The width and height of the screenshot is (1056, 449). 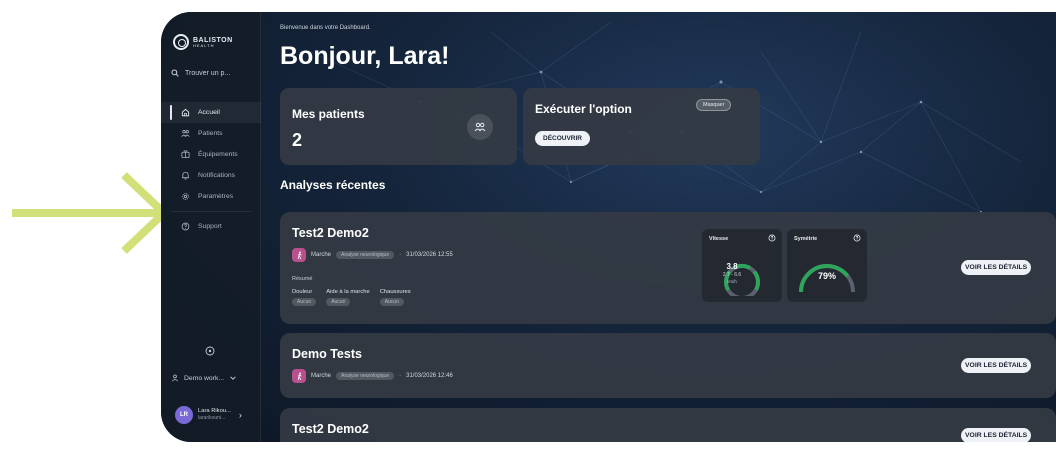 What do you see at coordinates (91, 213) in the screenshot?
I see `pointer-arrow-icon` at bounding box center [91, 213].